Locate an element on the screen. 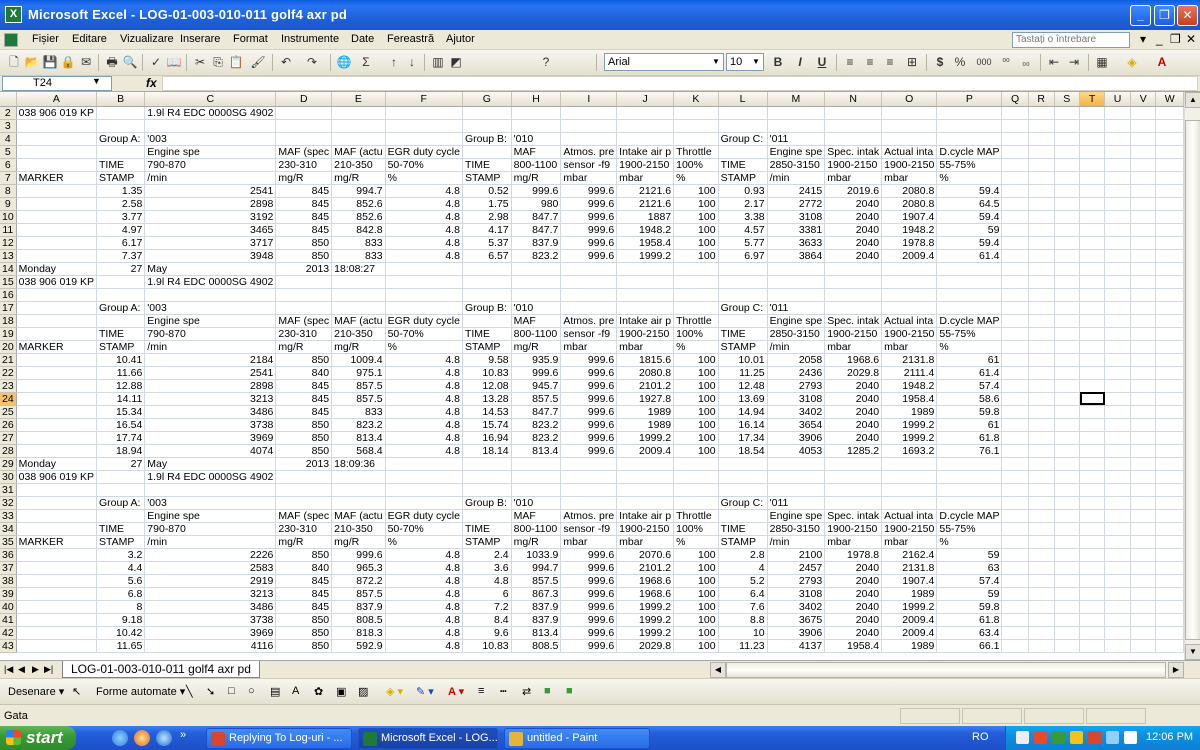 Image resolution: width=1200 pixels, height=750 pixels. column-header-w: W is located at coordinates (1169, 99).